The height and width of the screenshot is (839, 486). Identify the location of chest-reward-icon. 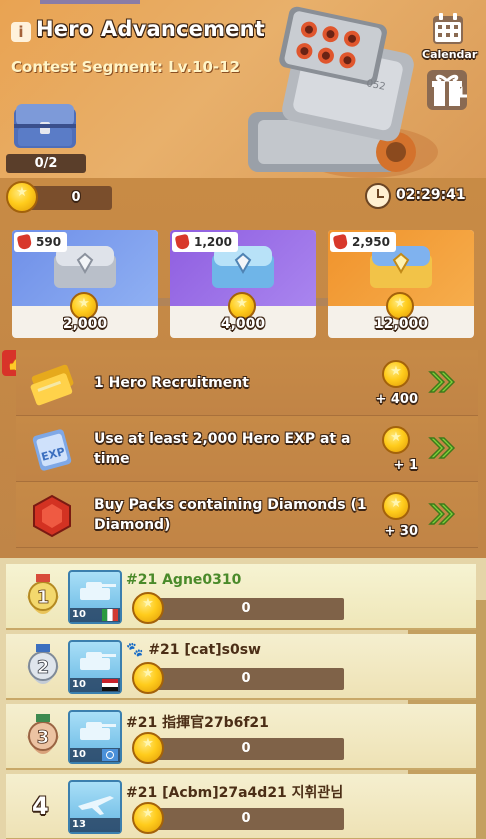
(45, 125).